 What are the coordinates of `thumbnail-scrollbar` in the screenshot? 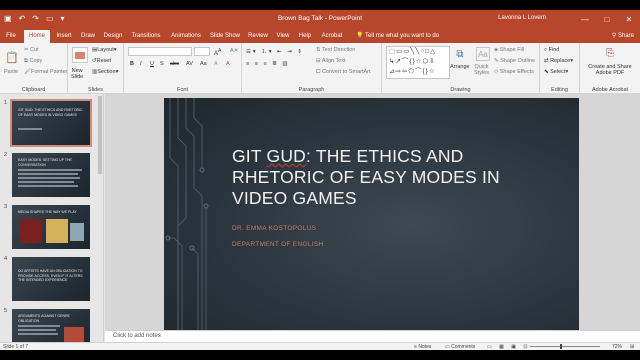 It's located at (100, 218).